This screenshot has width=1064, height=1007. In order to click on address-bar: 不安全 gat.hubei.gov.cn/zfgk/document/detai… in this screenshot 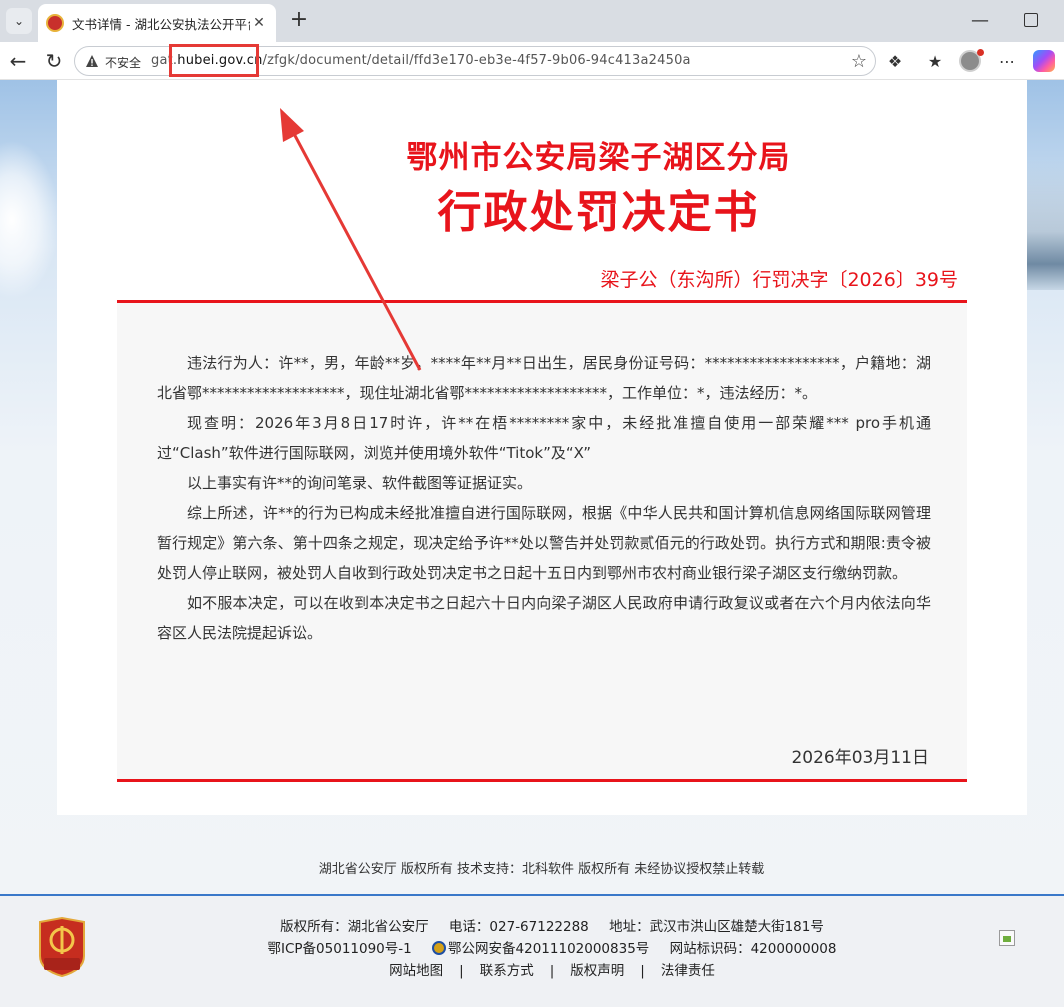, I will do `click(475, 61)`.